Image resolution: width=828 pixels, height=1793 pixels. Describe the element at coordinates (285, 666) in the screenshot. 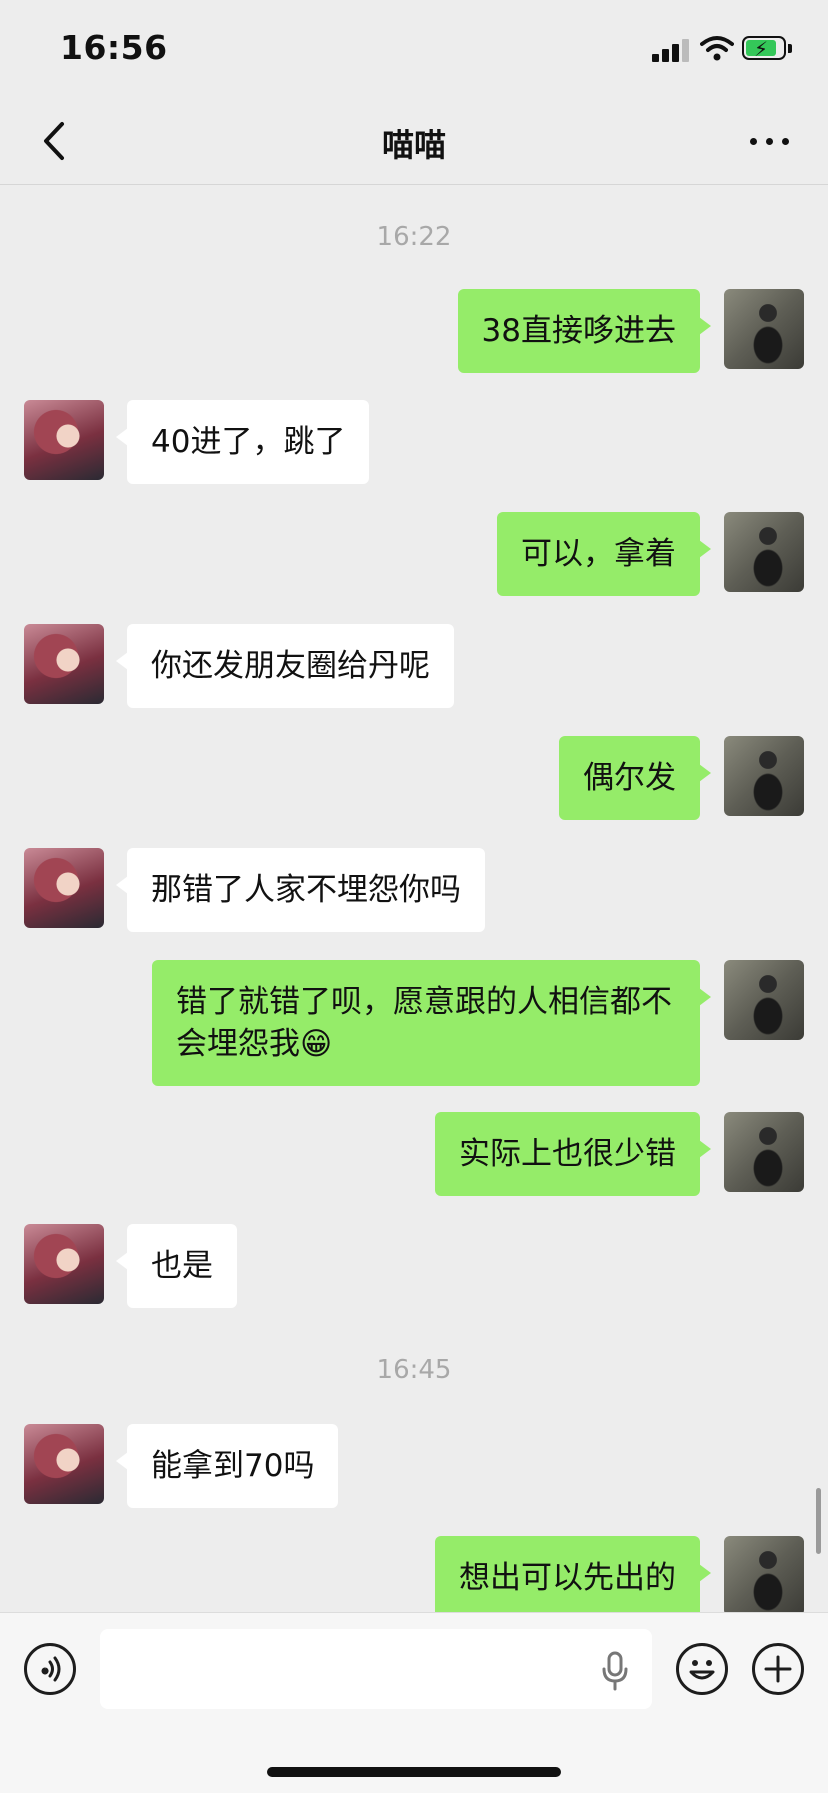

I see `message-bubble-incoming: 你还发朋友圈给丹呢` at that location.